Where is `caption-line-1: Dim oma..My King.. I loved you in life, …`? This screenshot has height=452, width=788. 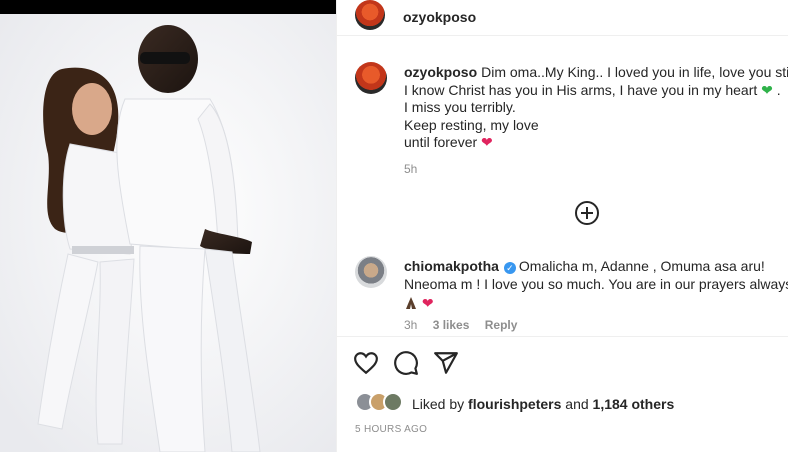 caption-line-1: Dim oma..My King.. I loved you in life, … is located at coordinates (634, 72).